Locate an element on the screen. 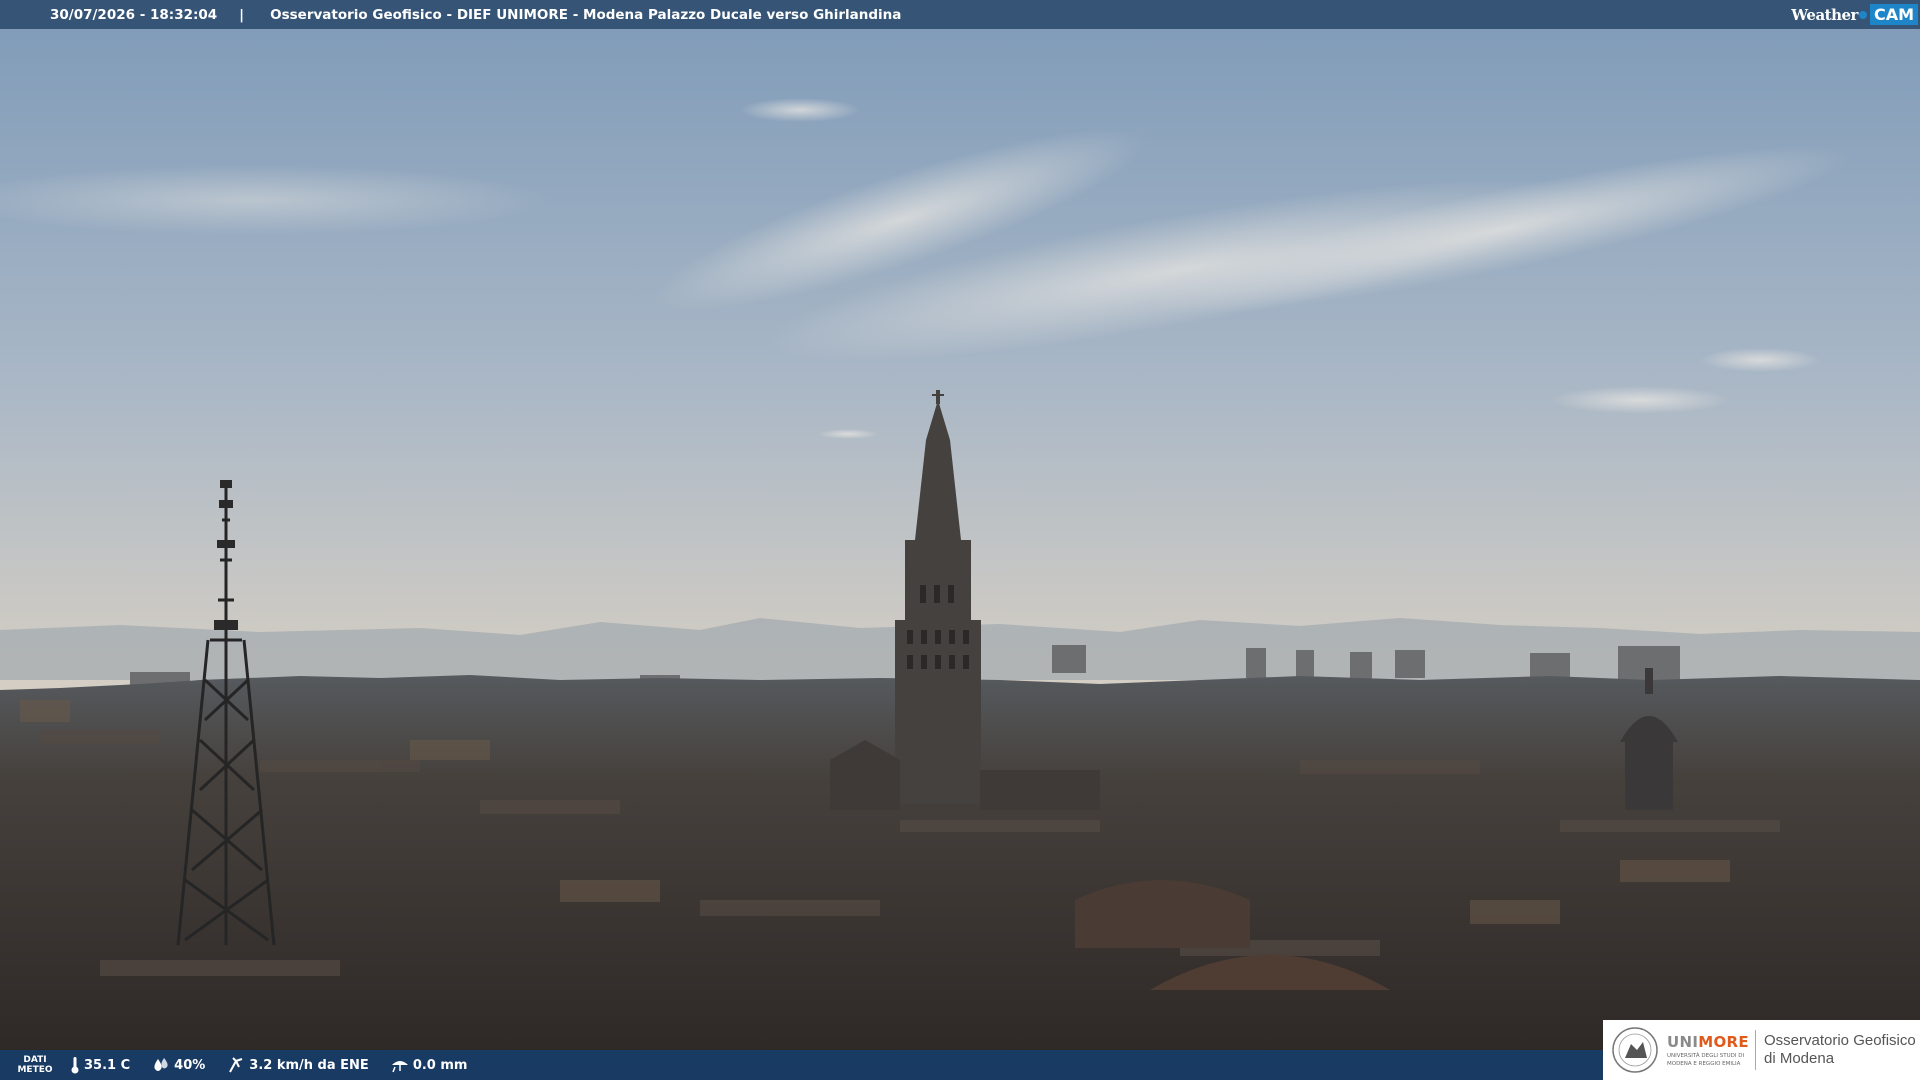 The width and height of the screenshot is (1920, 1080). humidity-value: 40% is located at coordinates (190, 1065).